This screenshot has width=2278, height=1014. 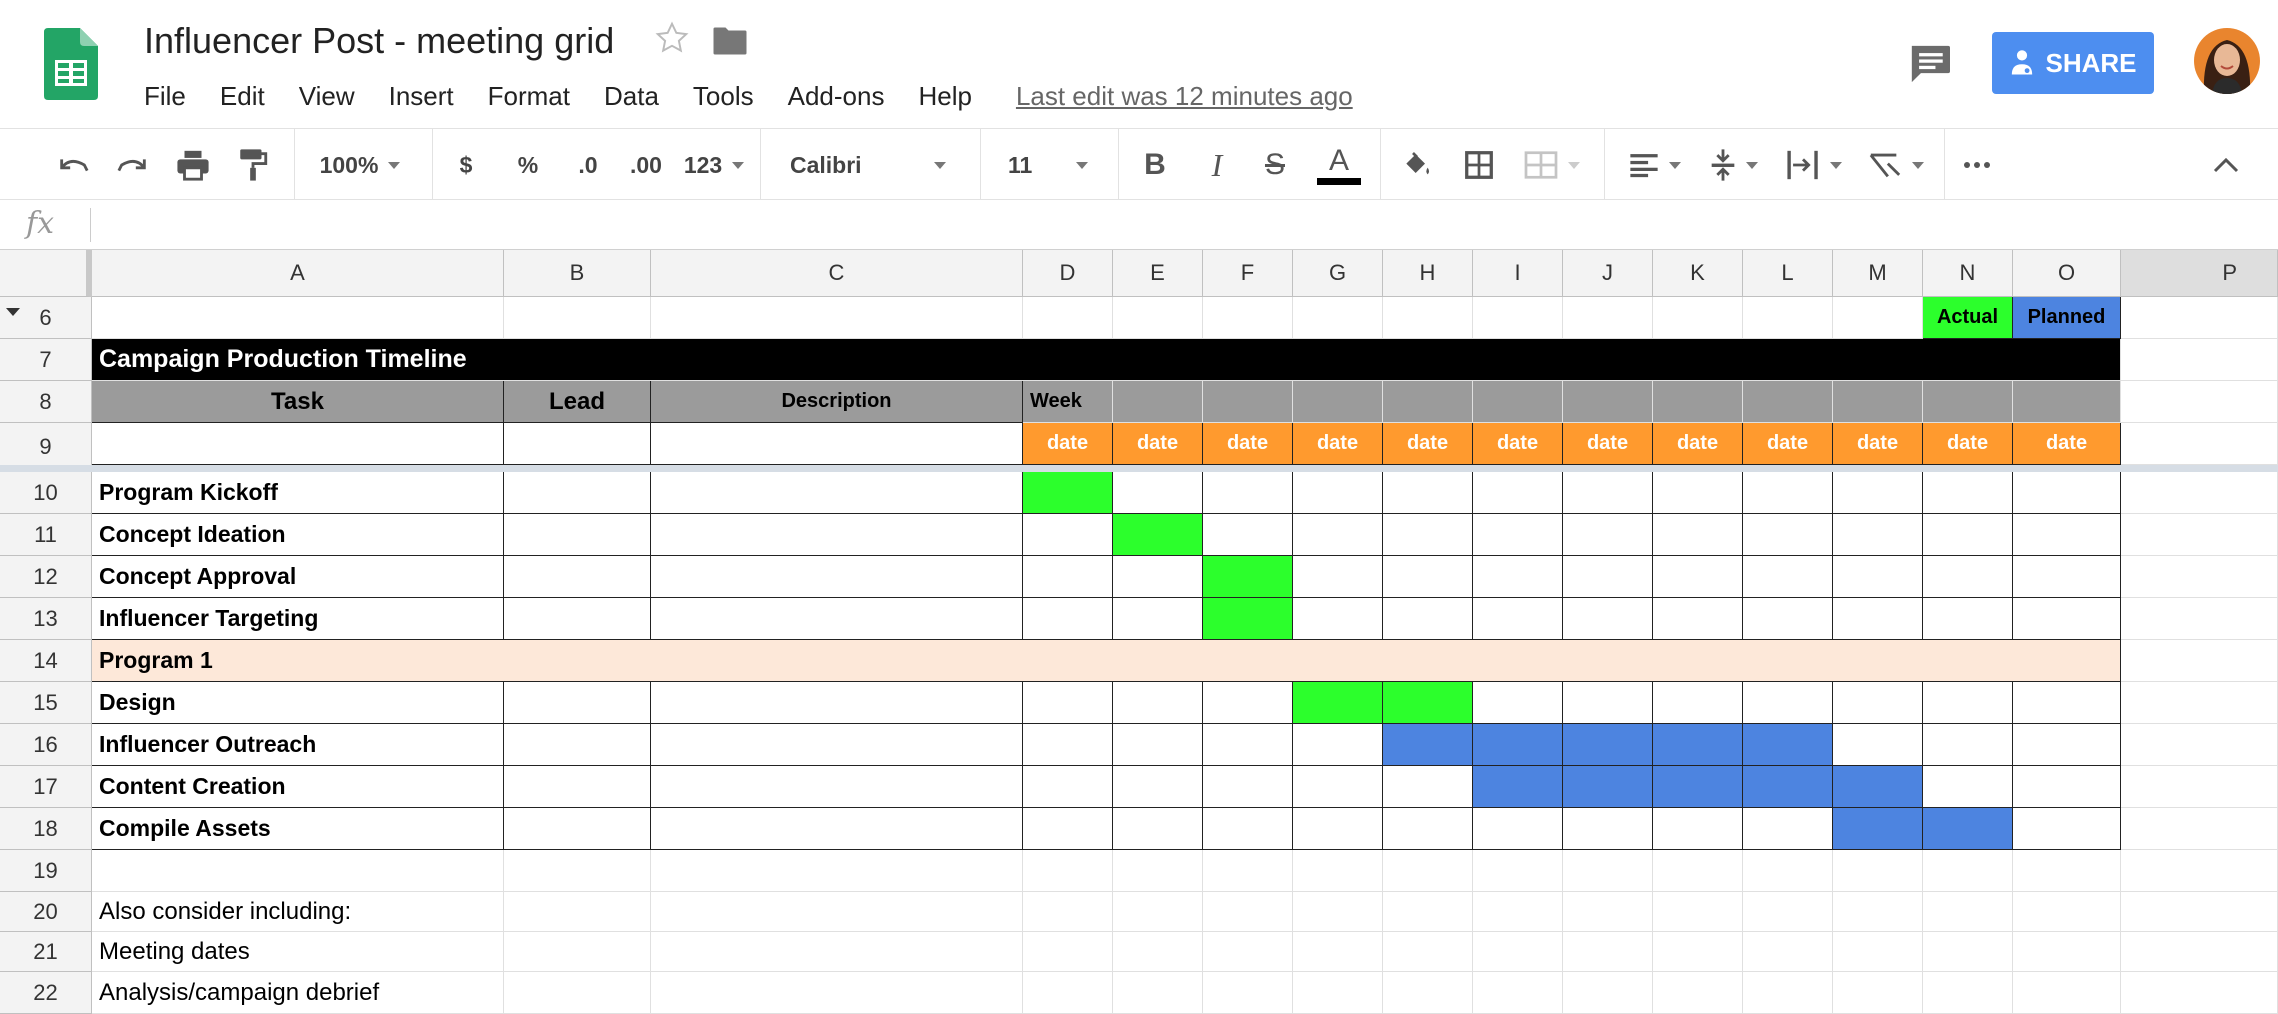 I want to click on paint-format-icon, so click(x=253, y=165).